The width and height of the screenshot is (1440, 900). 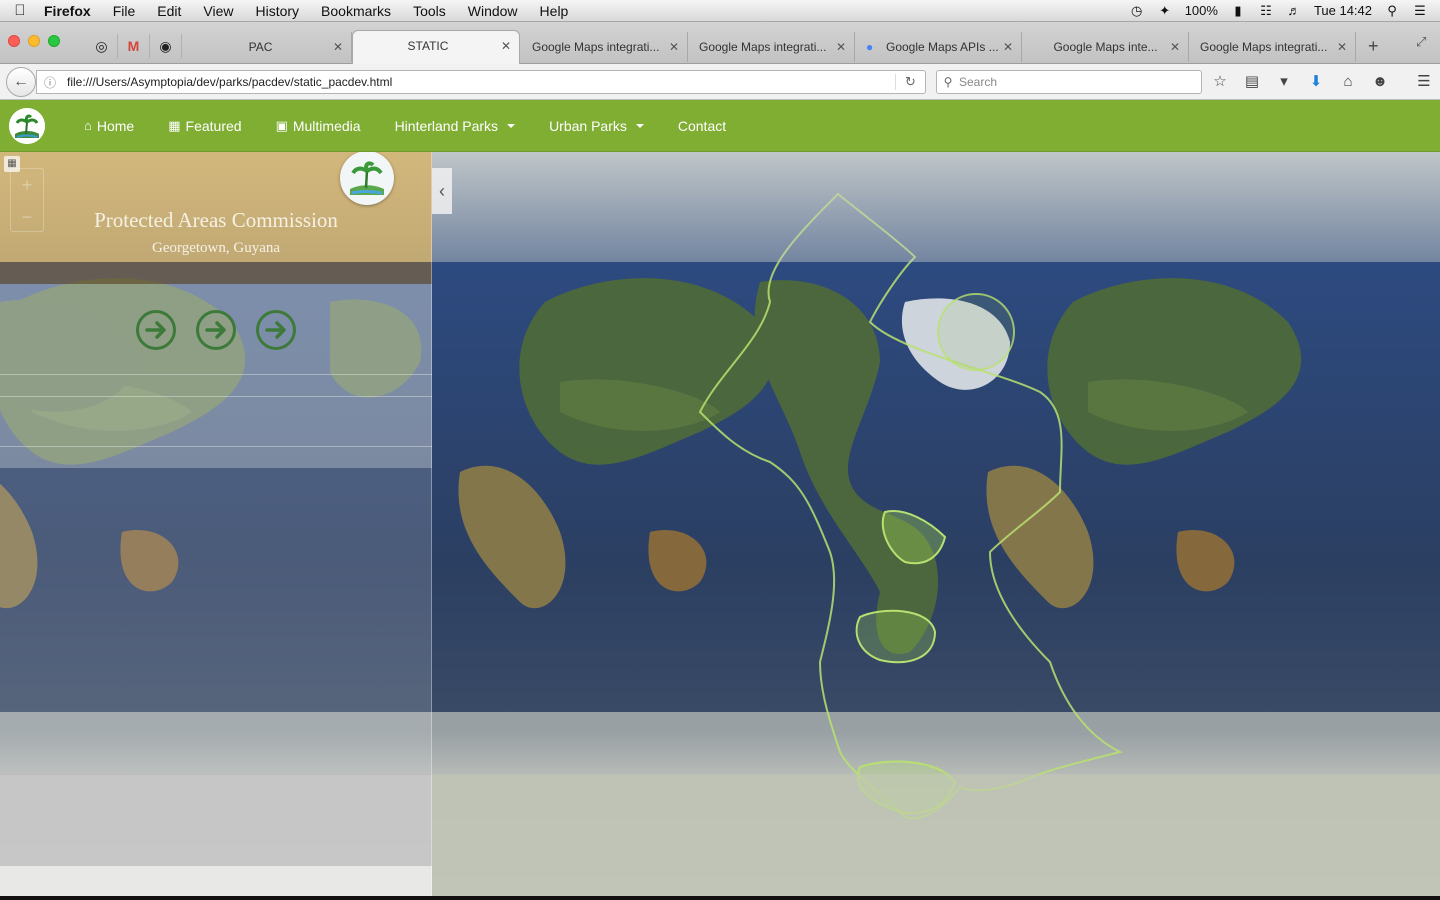 I want to click on zoom-in-button: +, so click(x=27, y=185).